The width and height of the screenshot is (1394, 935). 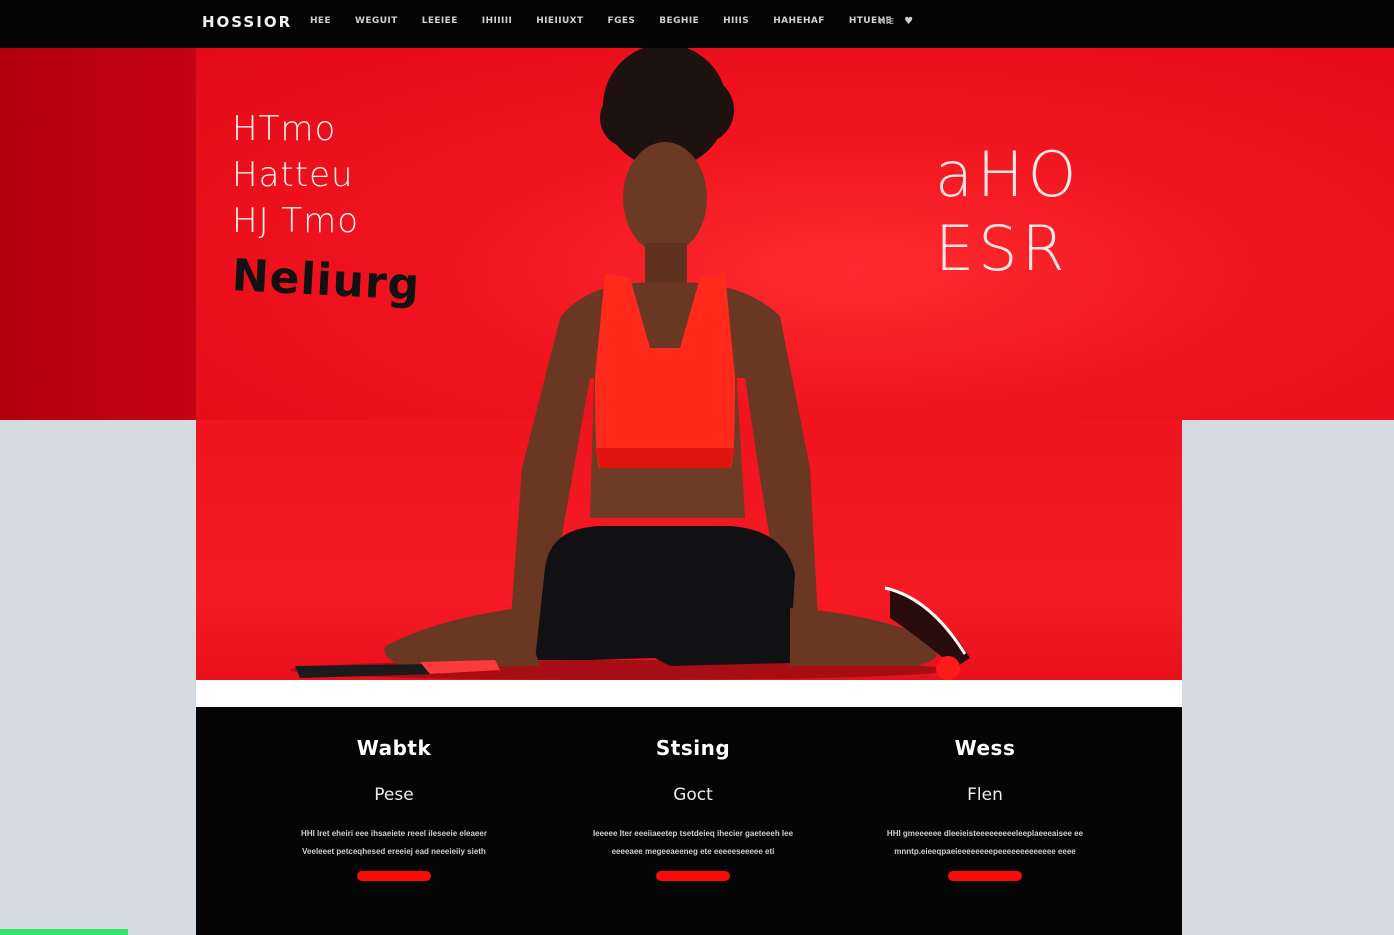 I want to click on hero-right-headline: aHO ESR, so click(x=1007, y=212).